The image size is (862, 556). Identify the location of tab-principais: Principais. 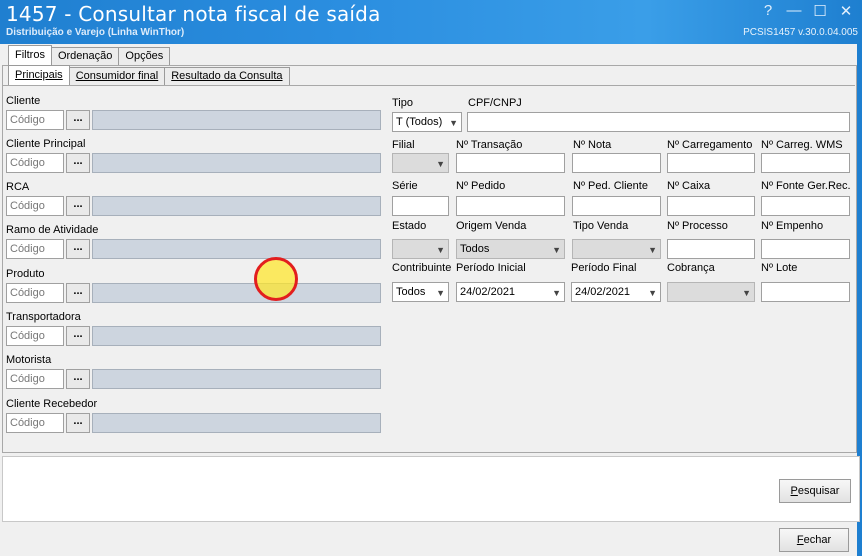
(39, 75).